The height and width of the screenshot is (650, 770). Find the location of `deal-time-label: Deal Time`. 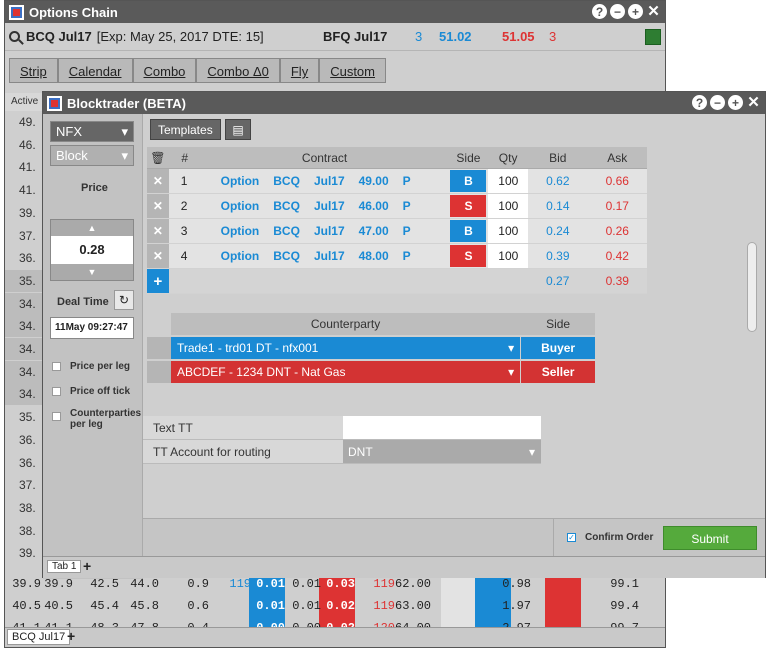

deal-time-label: Deal Time is located at coordinates (83, 302).